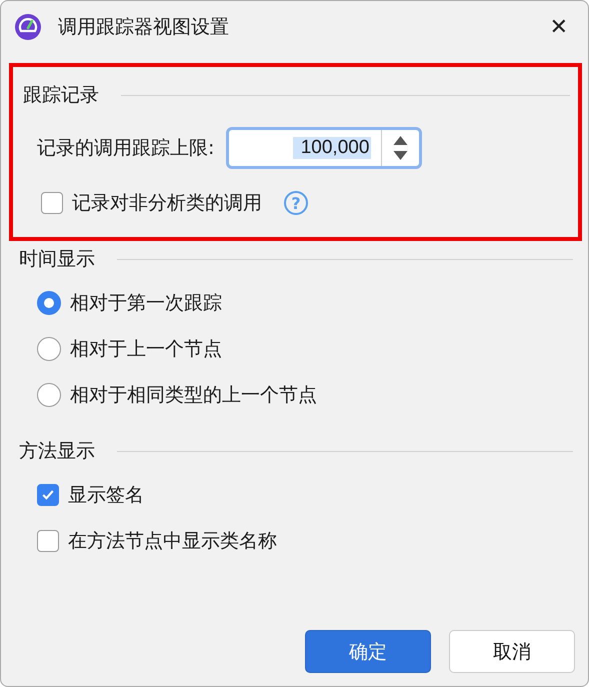 The width and height of the screenshot is (589, 687). What do you see at coordinates (57, 451) in the screenshot?
I see `section-heading: 方法显示` at bounding box center [57, 451].